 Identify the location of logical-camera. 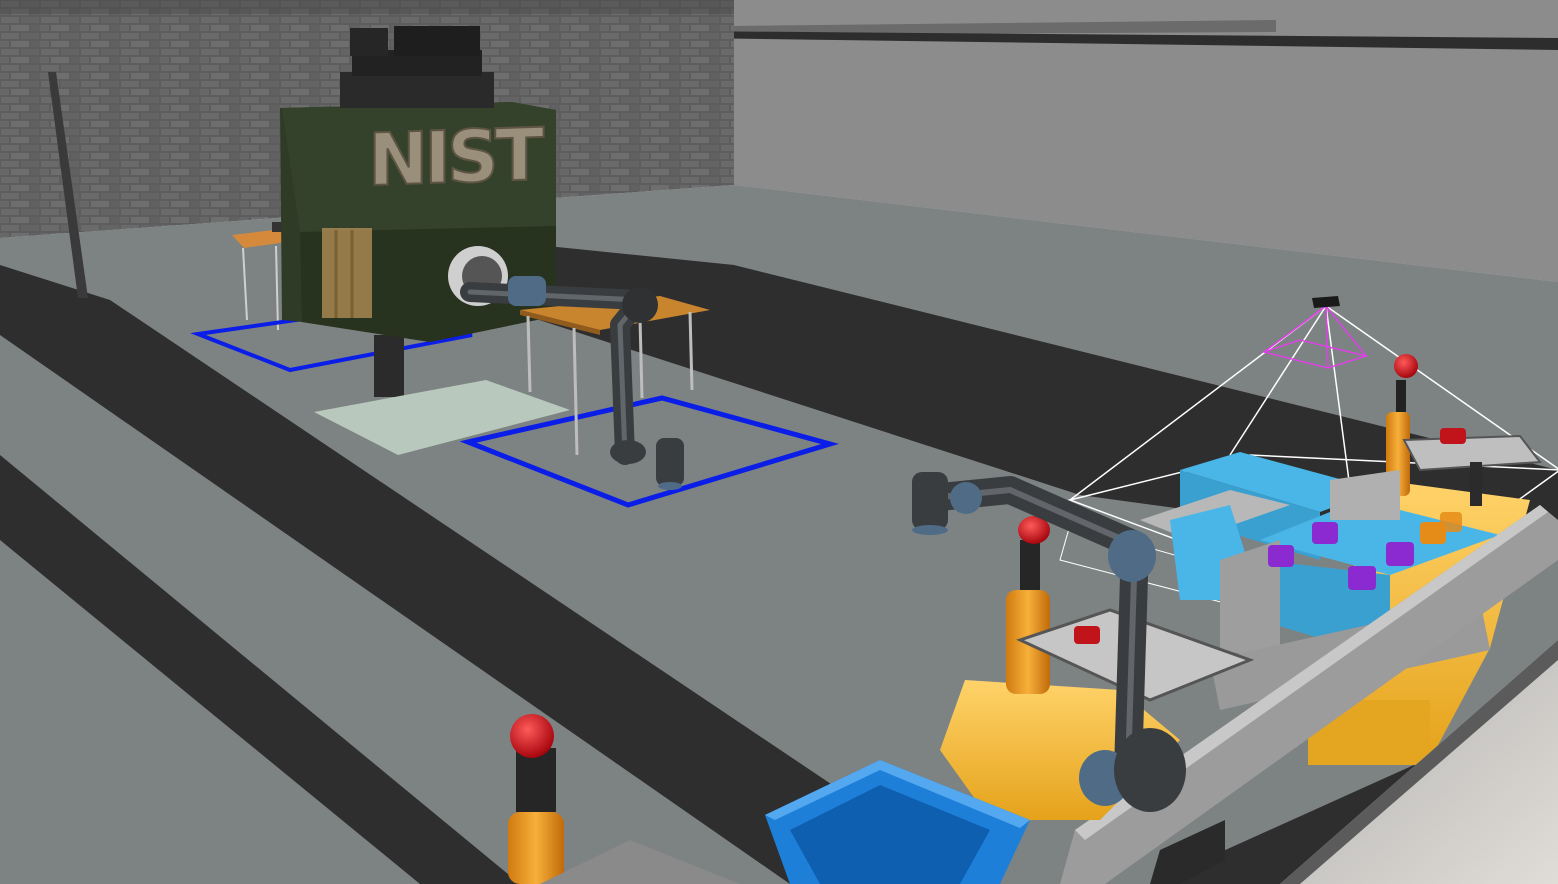
(1326, 302).